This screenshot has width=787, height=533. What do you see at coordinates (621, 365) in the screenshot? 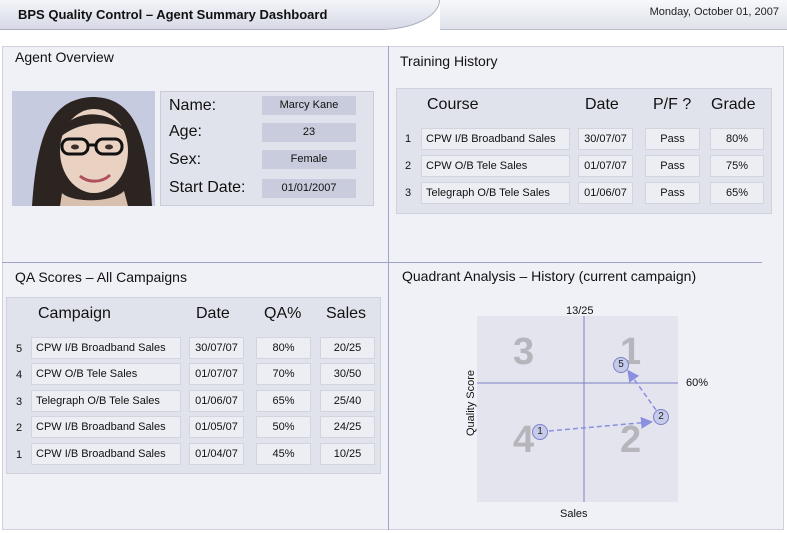
I see `history-point-5: 5` at bounding box center [621, 365].